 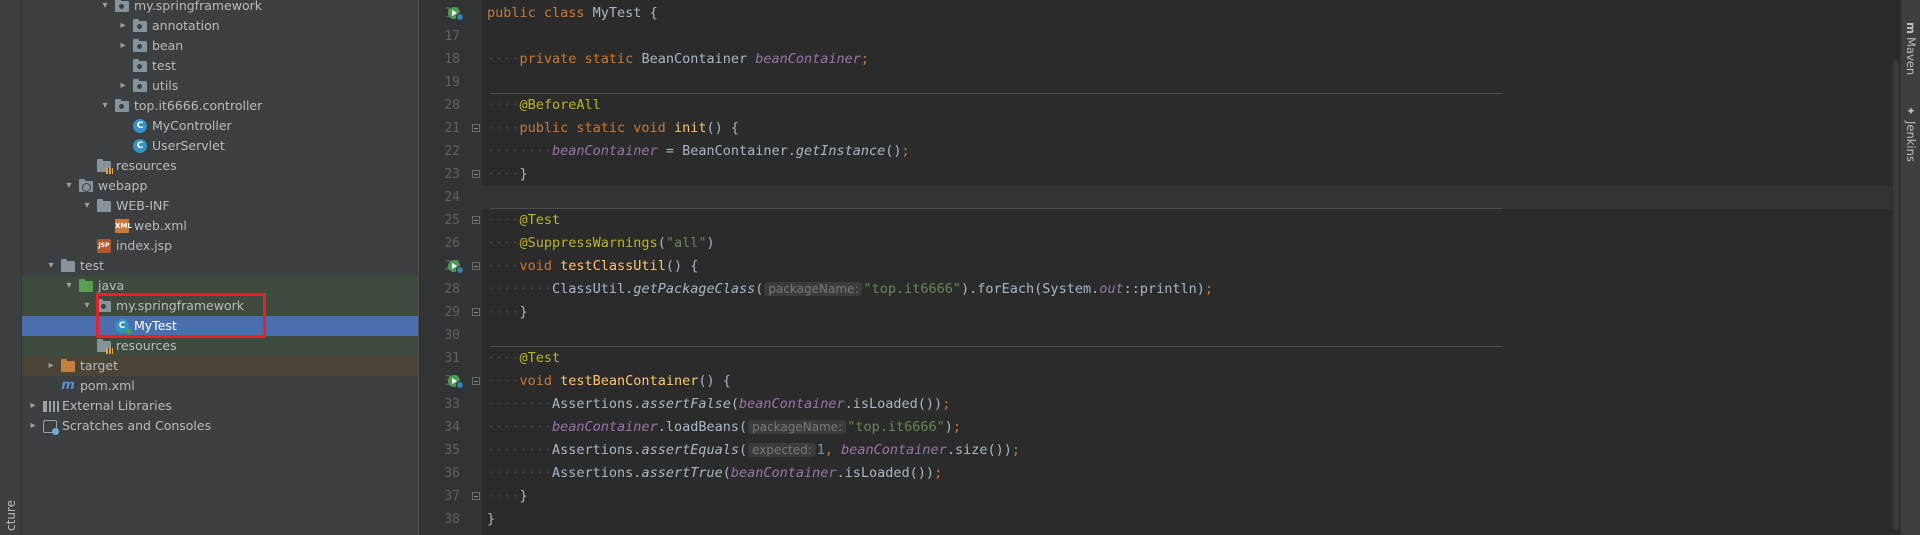 What do you see at coordinates (220, 186) in the screenshot?
I see `tree-item: ▾ webapp` at bounding box center [220, 186].